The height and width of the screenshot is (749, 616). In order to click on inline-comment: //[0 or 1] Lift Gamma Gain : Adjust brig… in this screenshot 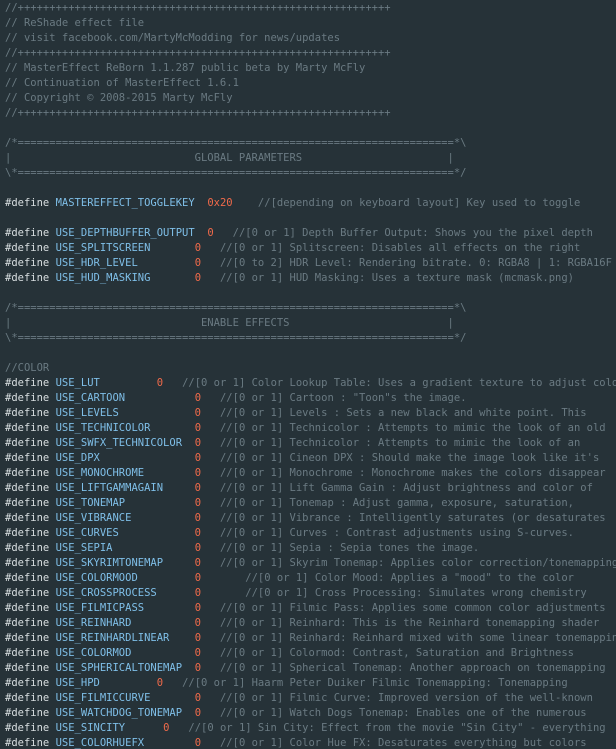, I will do `click(406, 488)`.